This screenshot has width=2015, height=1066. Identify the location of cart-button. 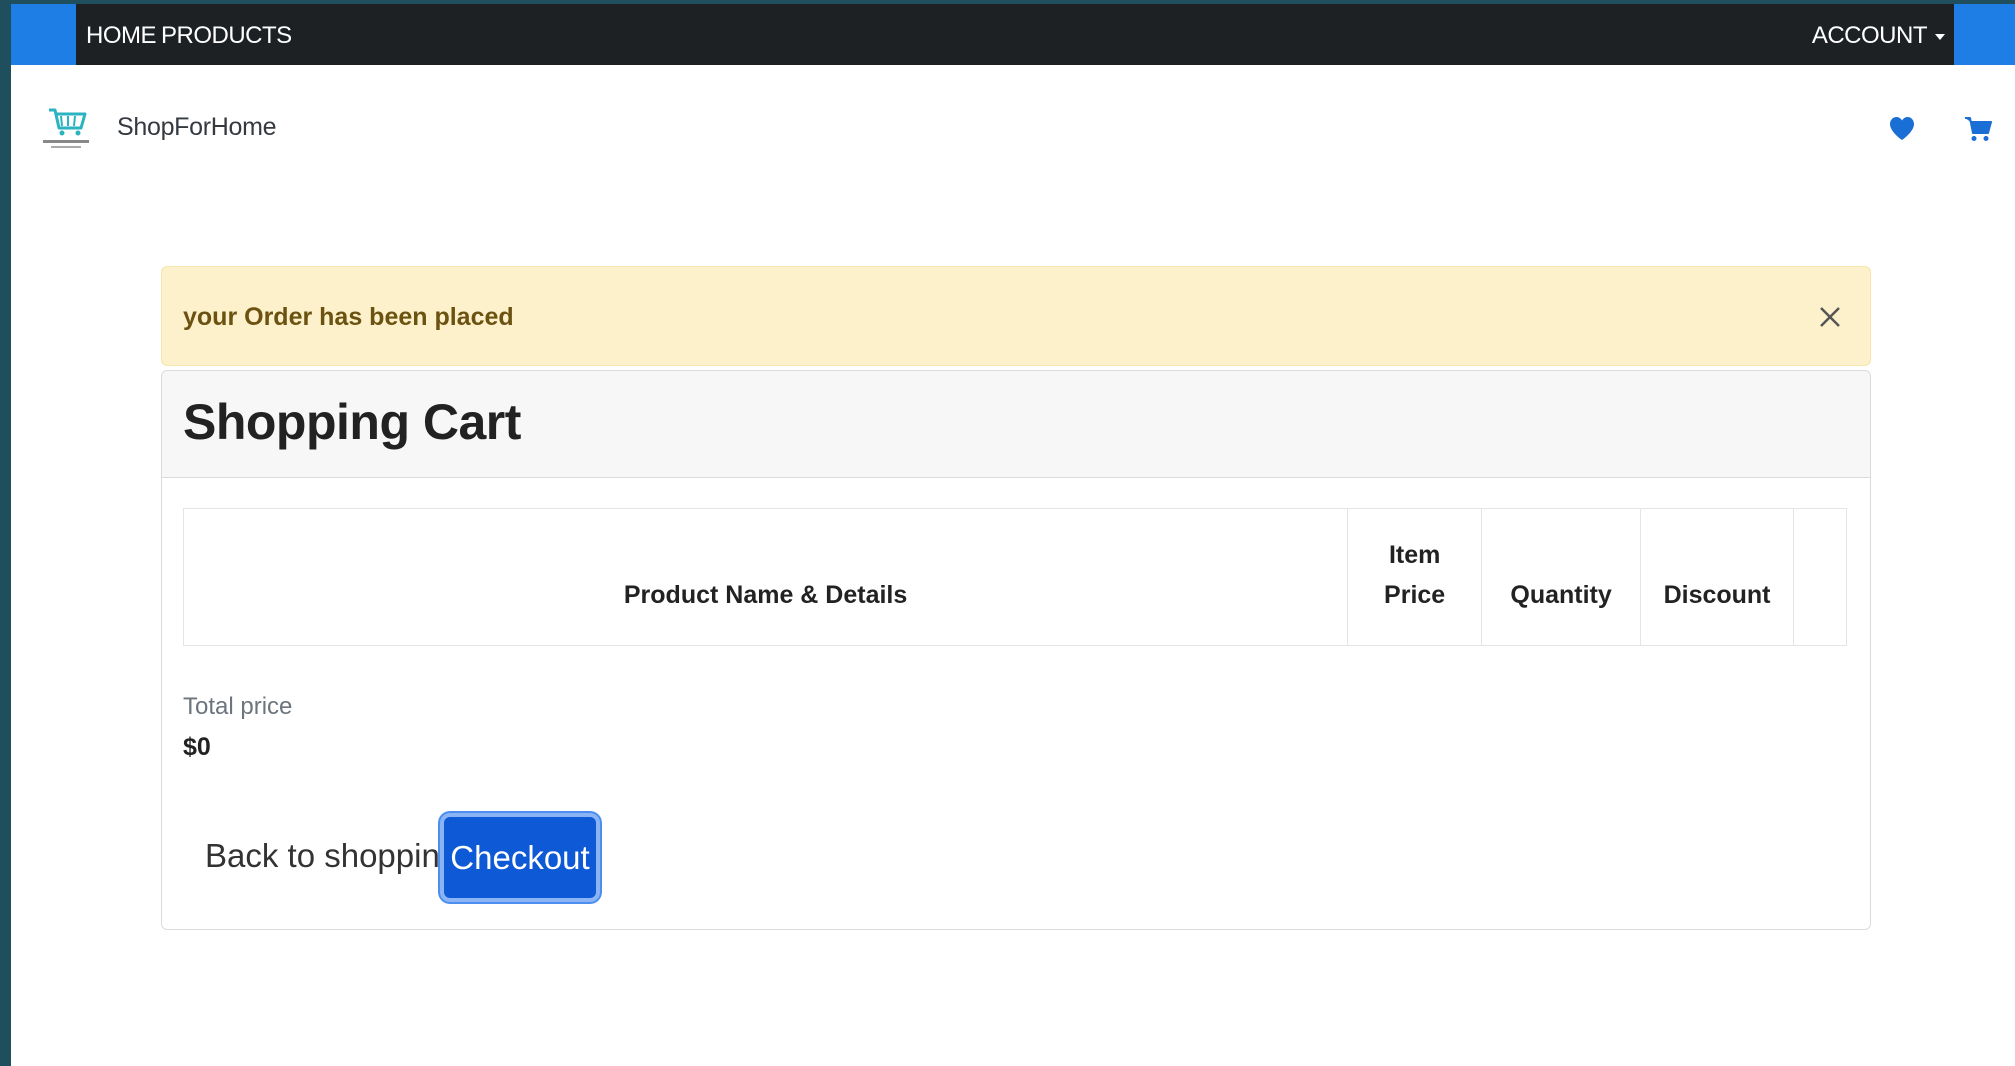
(1978, 129).